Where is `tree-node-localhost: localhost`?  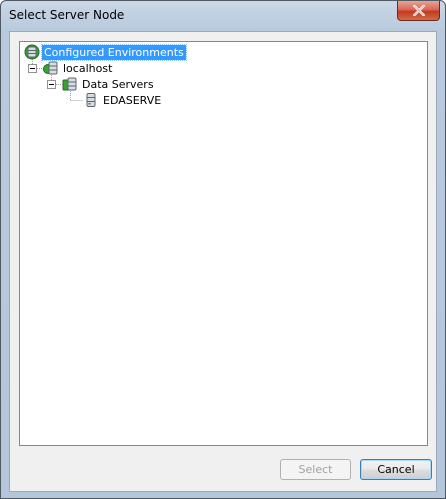 tree-node-localhost: localhost is located at coordinates (78, 68).